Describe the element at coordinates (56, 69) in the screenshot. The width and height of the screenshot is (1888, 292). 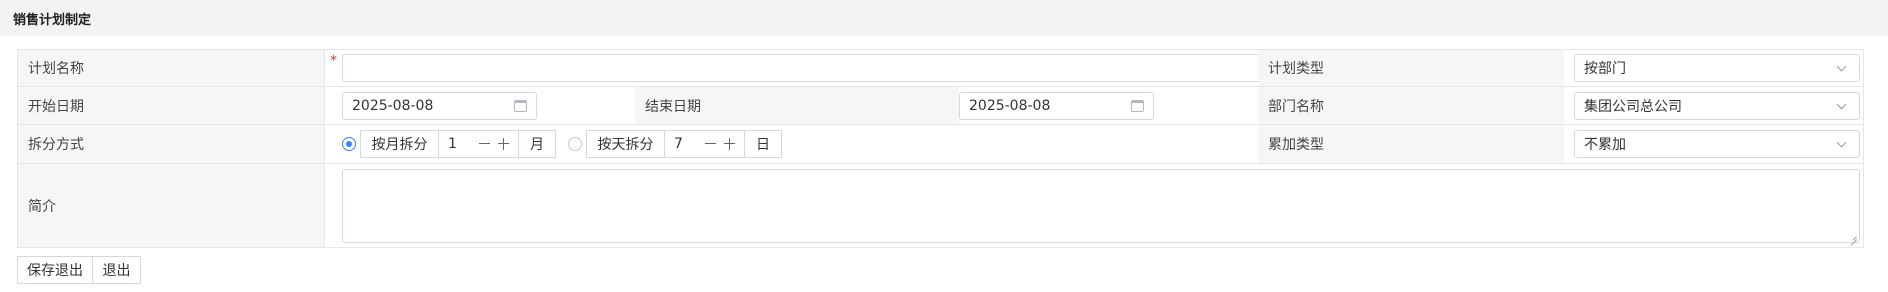
I see `plan-name-label-text: 计划名称` at that location.